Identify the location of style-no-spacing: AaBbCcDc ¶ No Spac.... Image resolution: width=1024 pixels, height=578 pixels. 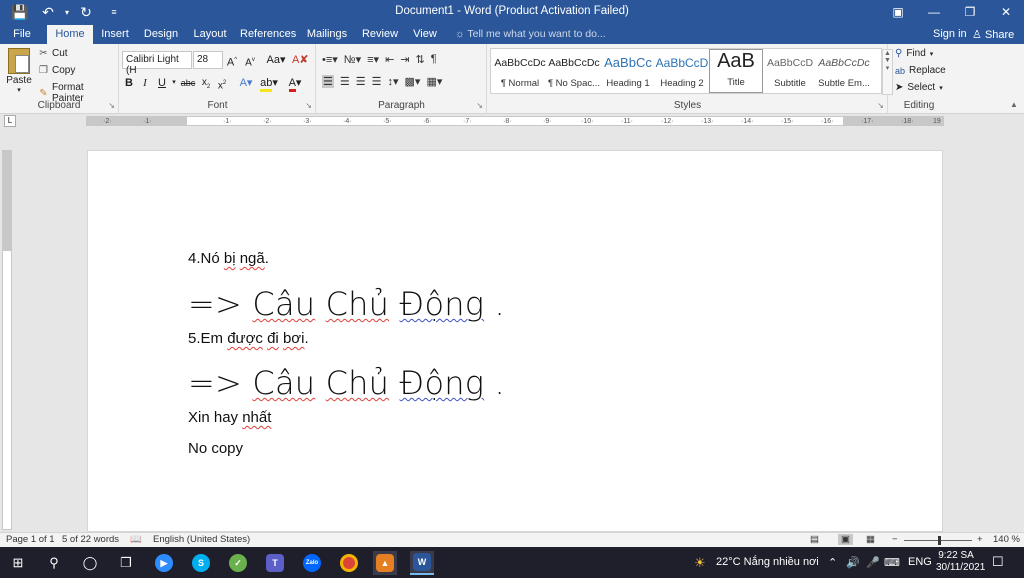
(574, 71).